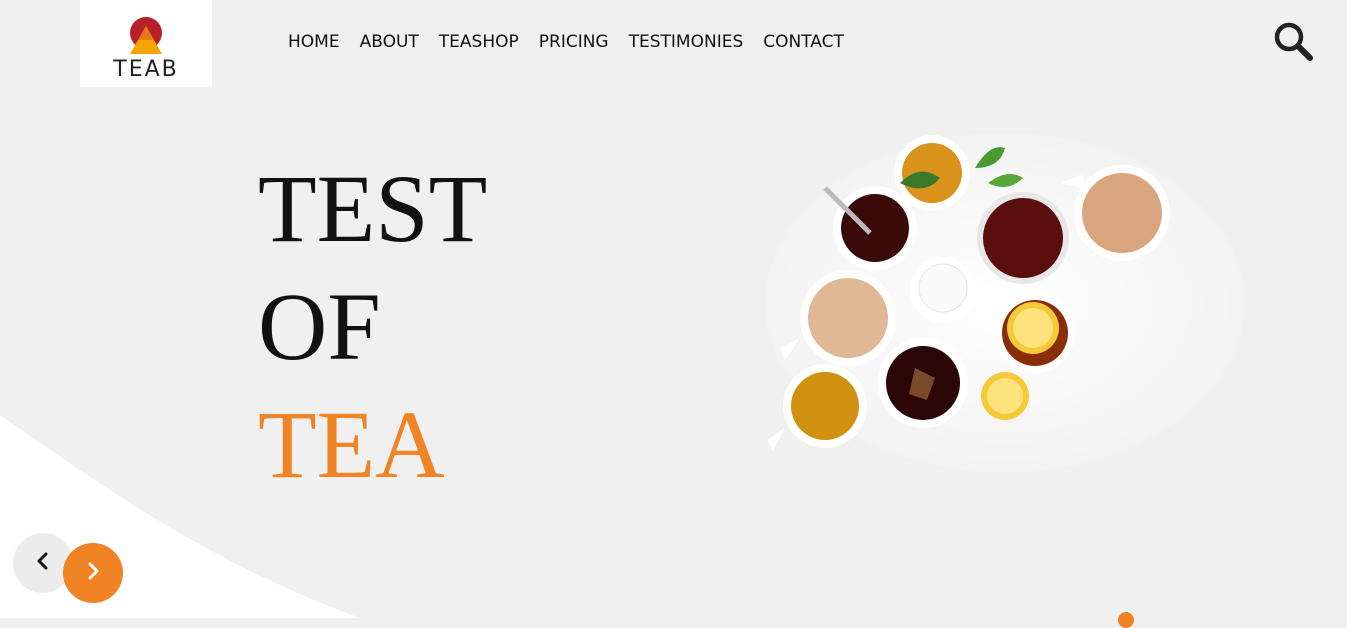  I want to click on nav-teashop: TEASHOP, so click(479, 42).